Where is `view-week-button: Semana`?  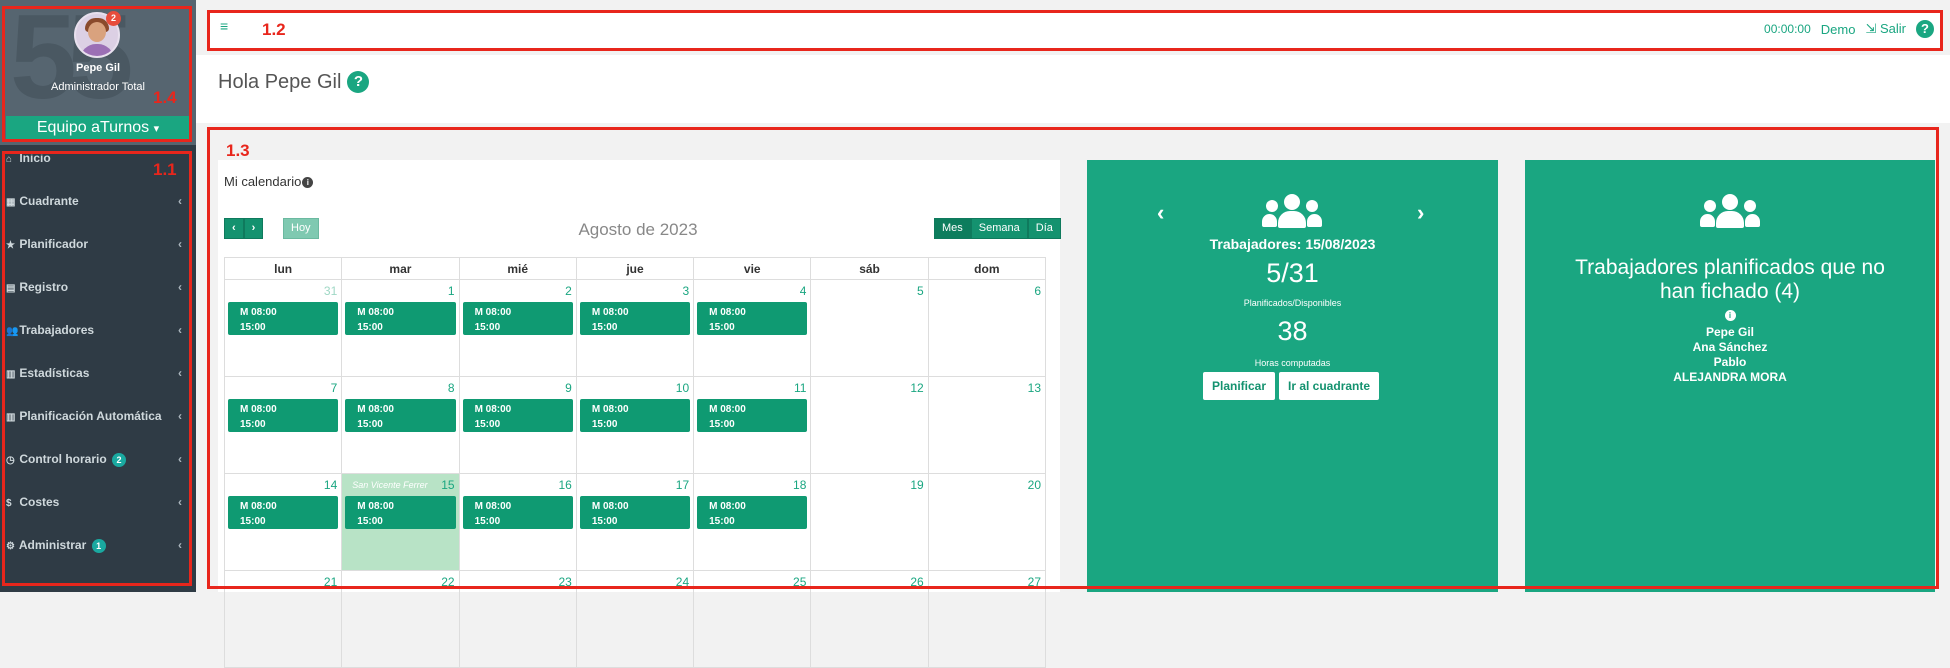
view-week-button: Semana is located at coordinates (999, 228).